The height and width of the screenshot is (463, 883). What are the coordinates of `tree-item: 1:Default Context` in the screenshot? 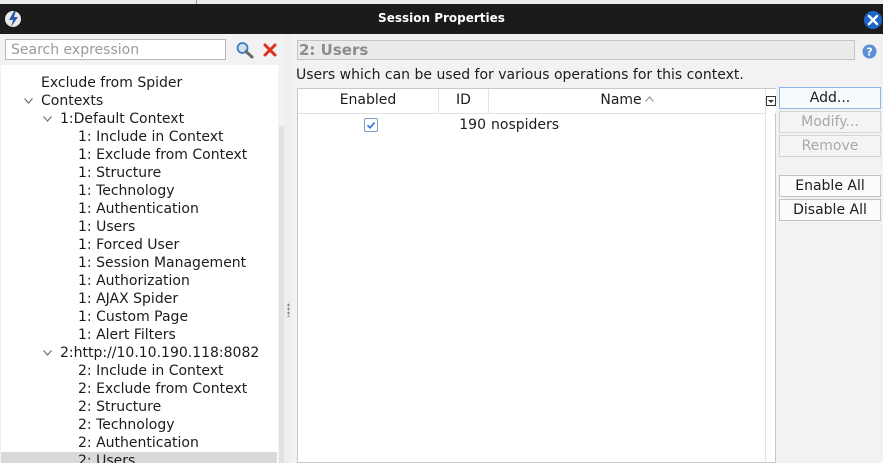 It's located at (139, 119).